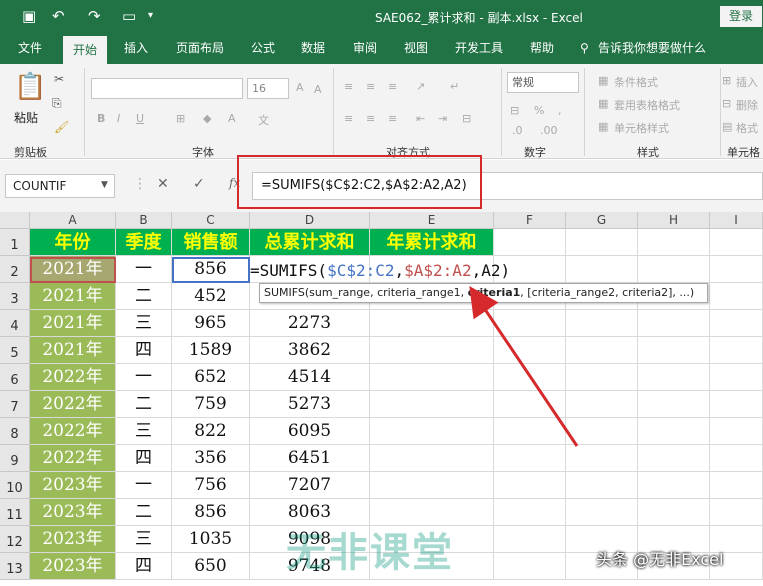 The image size is (763, 586). I want to click on annotation-arrow, so click(524, 366).